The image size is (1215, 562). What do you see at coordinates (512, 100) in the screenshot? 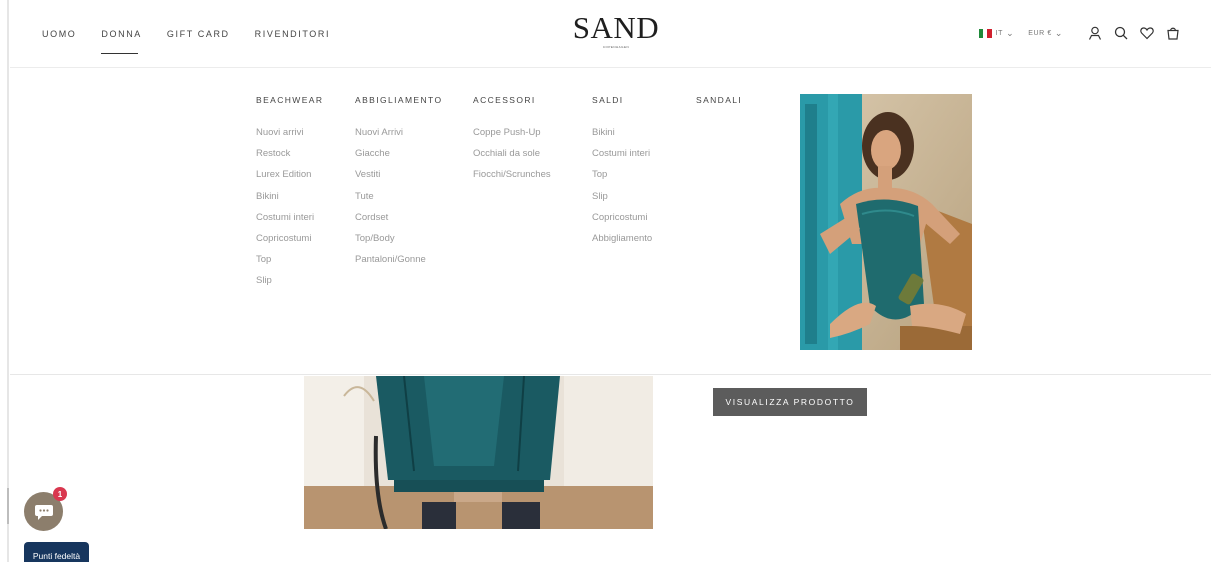
I see `menu-column-title: ACCESSORI` at bounding box center [512, 100].